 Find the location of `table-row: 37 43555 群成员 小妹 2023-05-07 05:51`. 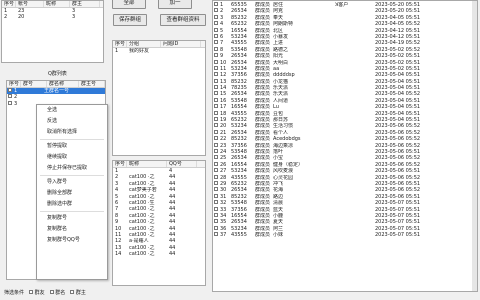

table-row: 37 43555 群成员 小妹 2023-05-07 05:51 is located at coordinates (345, 235).